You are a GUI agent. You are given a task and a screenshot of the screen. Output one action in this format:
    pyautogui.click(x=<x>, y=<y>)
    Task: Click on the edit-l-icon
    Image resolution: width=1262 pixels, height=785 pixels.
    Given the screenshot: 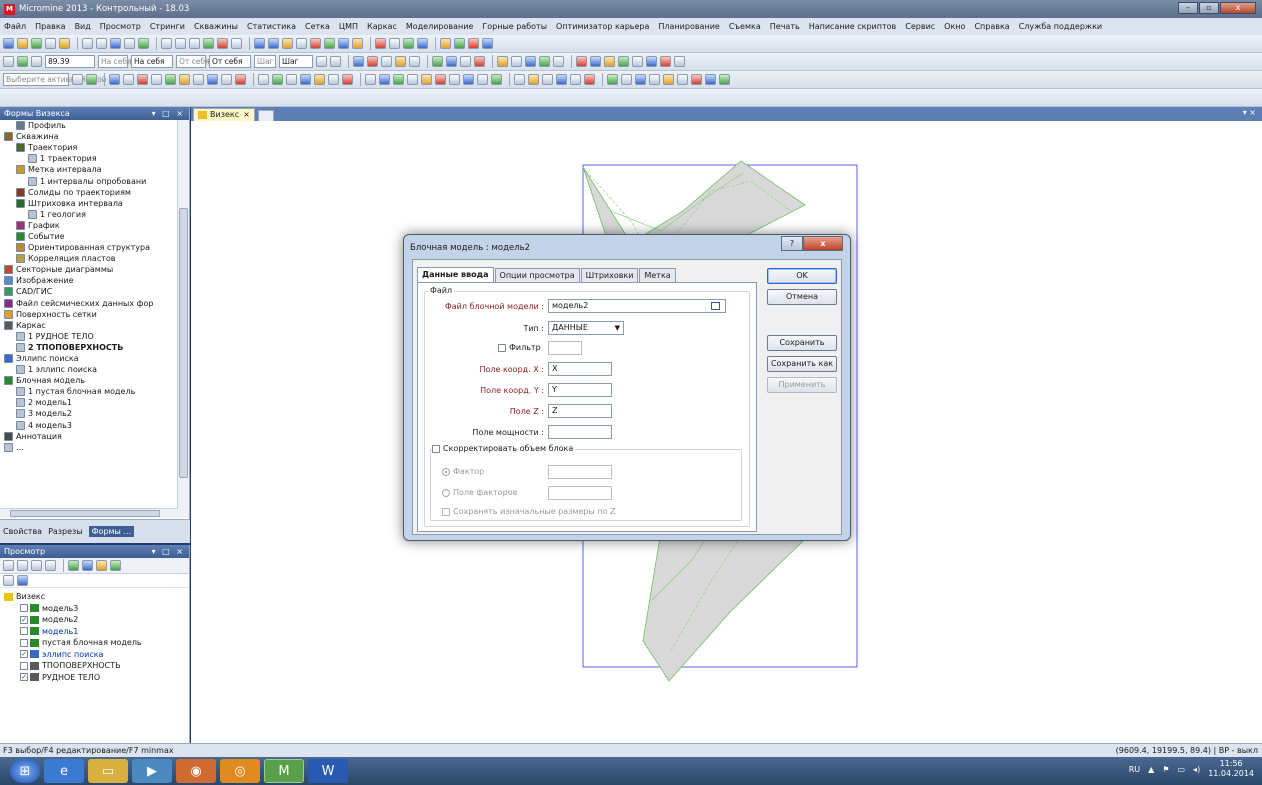 What is the action you would take?
    pyautogui.click(x=533, y=79)
    